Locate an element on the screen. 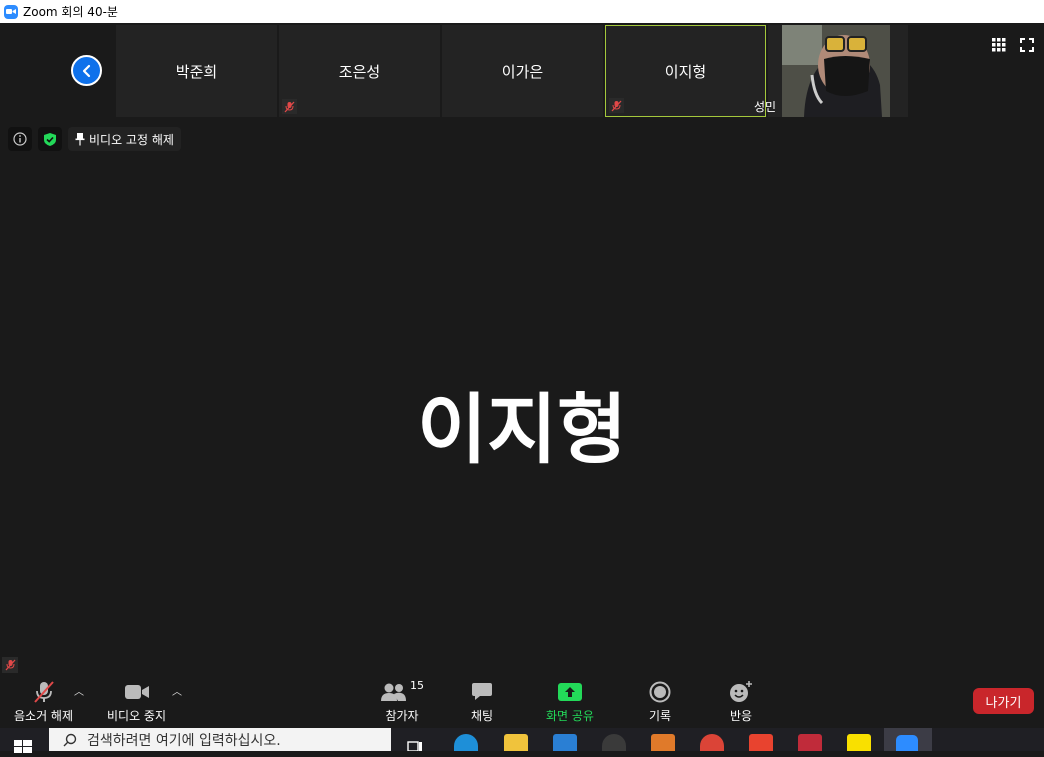  participant-name: 박준희 is located at coordinates (196, 71).